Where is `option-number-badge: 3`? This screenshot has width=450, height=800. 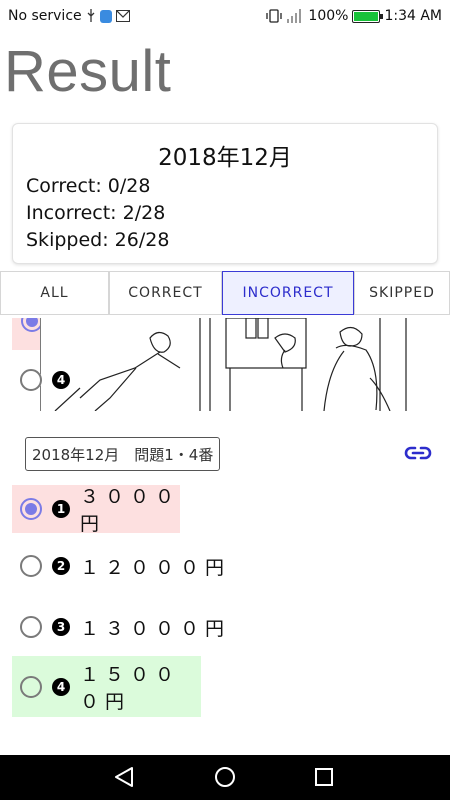
option-number-badge: 3 is located at coordinates (61, 627).